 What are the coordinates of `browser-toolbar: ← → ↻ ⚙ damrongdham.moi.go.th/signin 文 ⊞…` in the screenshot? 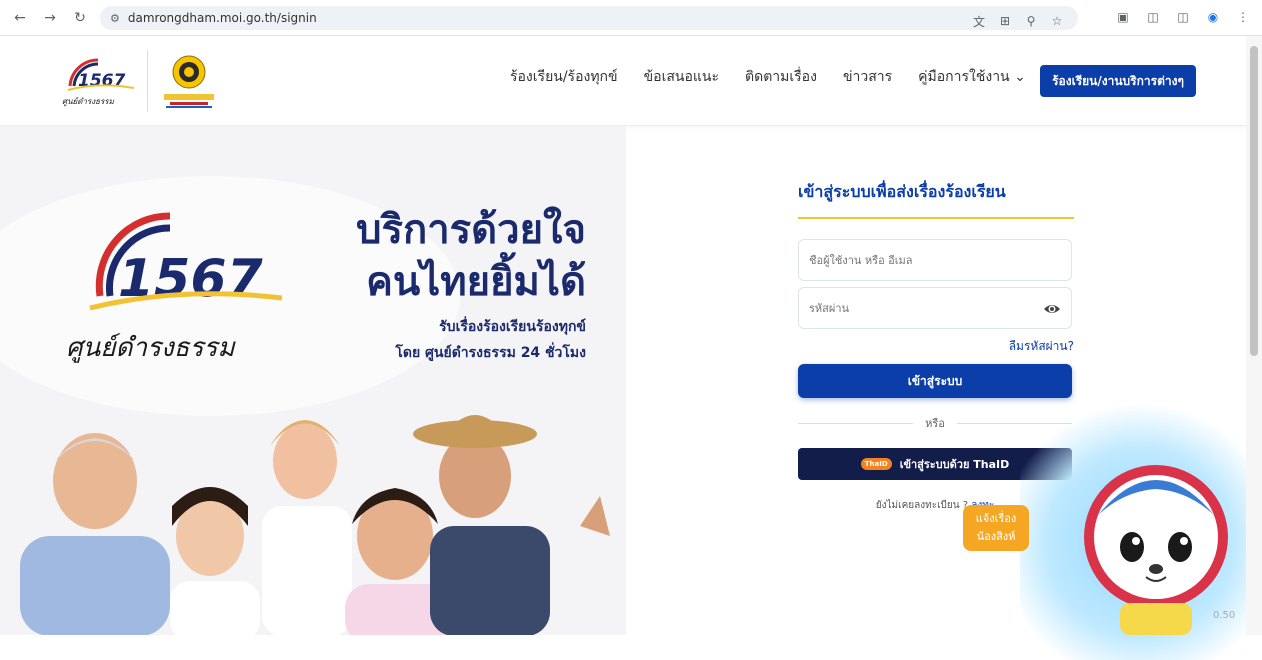 It's located at (631, 18).